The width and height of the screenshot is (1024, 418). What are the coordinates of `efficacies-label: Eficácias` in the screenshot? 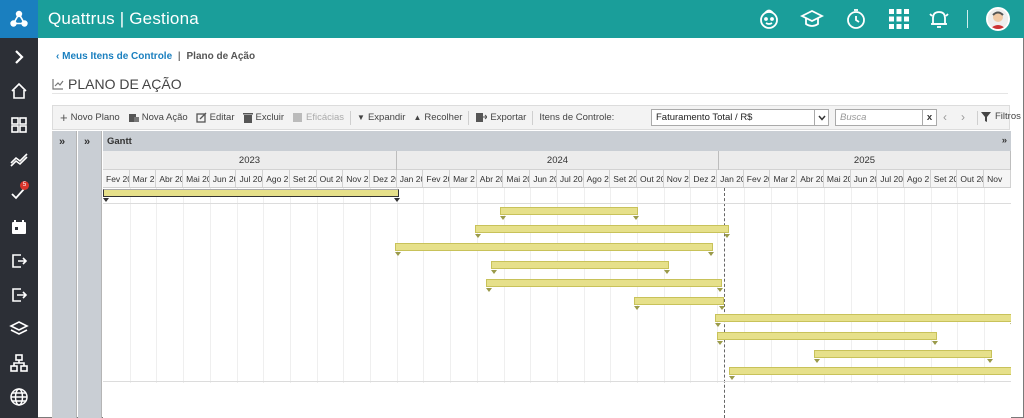 It's located at (325, 117).